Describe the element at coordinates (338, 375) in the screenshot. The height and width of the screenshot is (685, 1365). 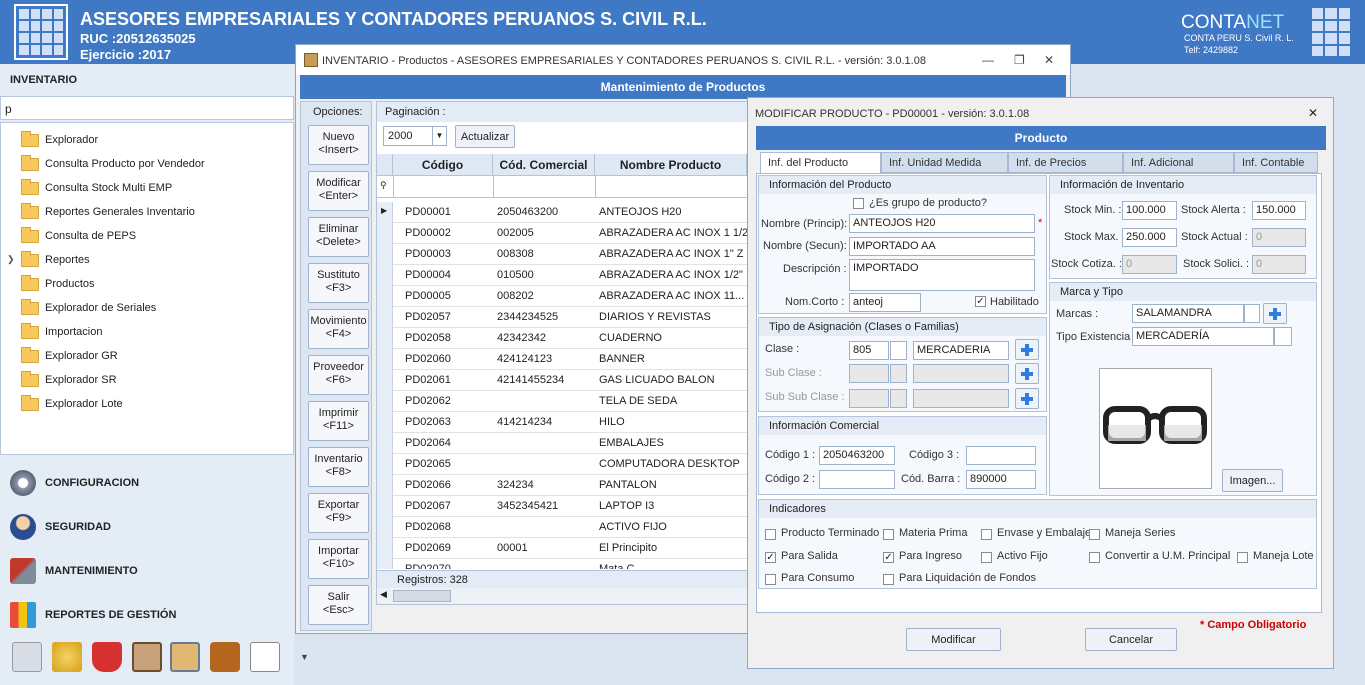
I see `proveedor-button: Proveedor <F6>` at that location.